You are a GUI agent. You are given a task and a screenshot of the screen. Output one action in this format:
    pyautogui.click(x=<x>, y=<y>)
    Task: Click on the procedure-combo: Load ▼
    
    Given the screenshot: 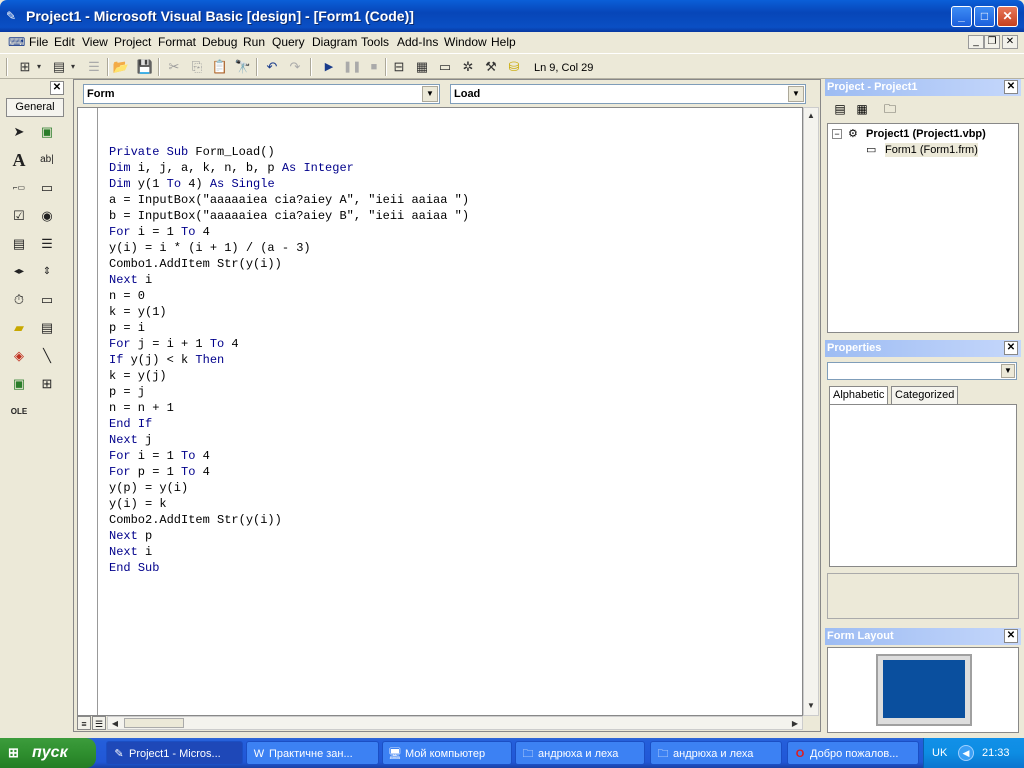 What is the action you would take?
    pyautogui.click(x=628, y=94)
    